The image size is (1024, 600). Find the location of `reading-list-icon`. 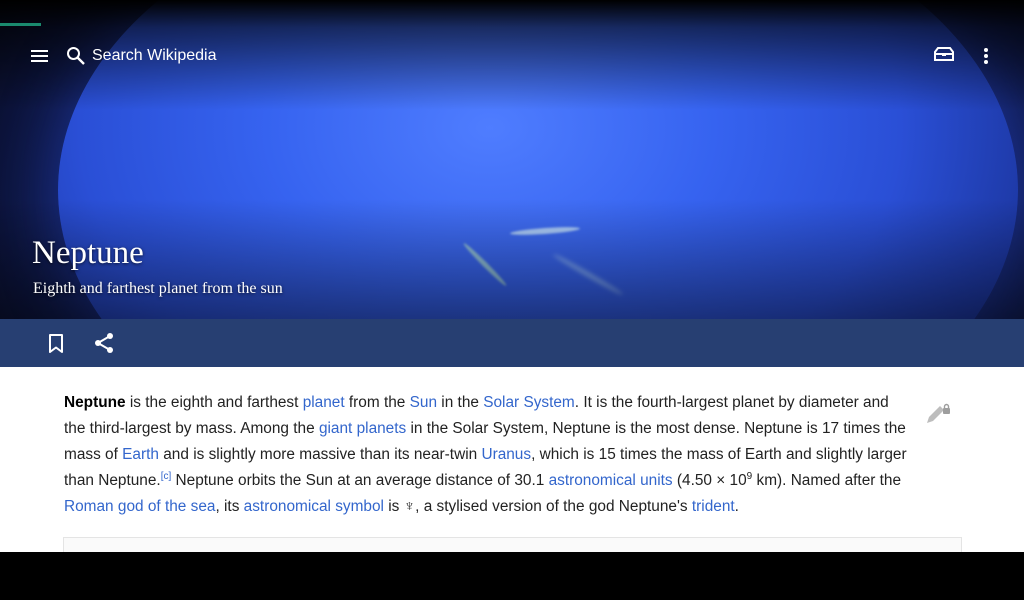

reading-list-icon is located at coordinates (944, 56).